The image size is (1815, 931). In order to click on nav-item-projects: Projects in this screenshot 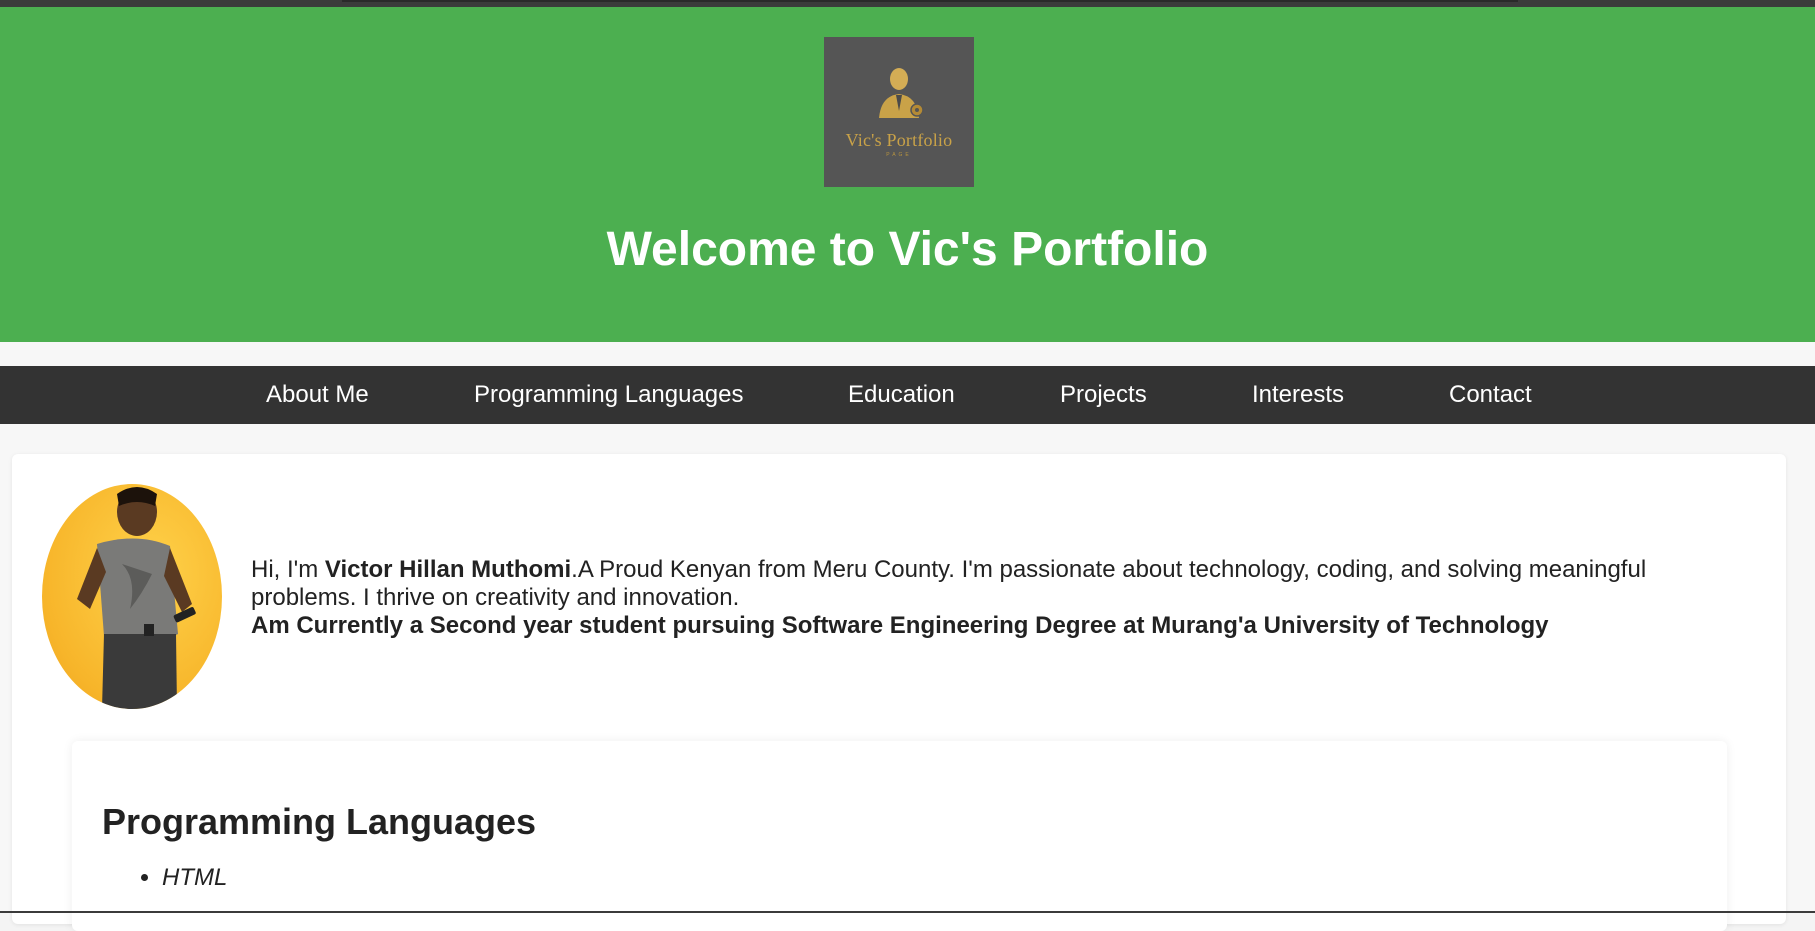, I will do `click(1103, 395)`.